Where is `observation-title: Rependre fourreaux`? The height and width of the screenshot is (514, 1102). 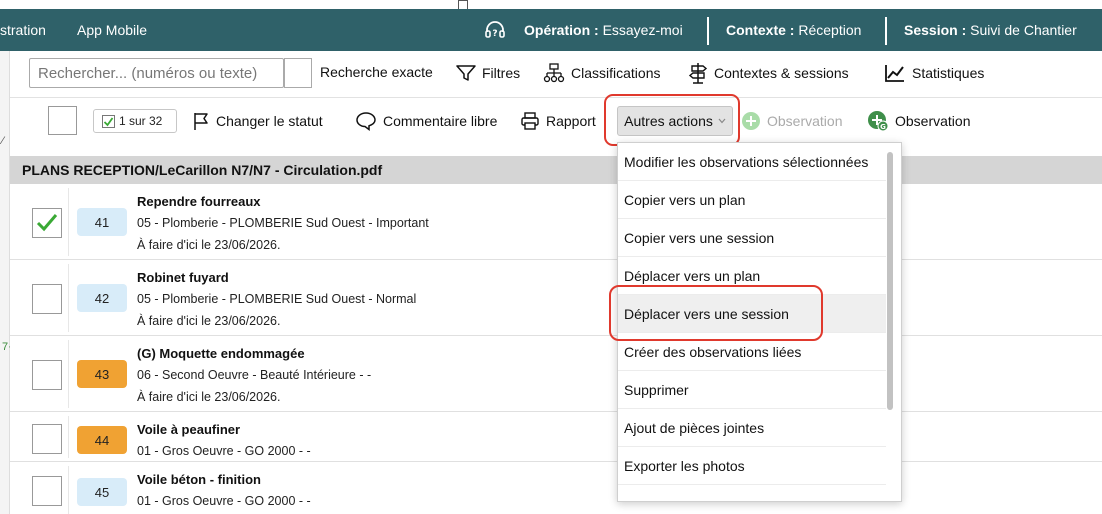 observation-title: Rependre fourreaux is located at coordinates (199, 201).